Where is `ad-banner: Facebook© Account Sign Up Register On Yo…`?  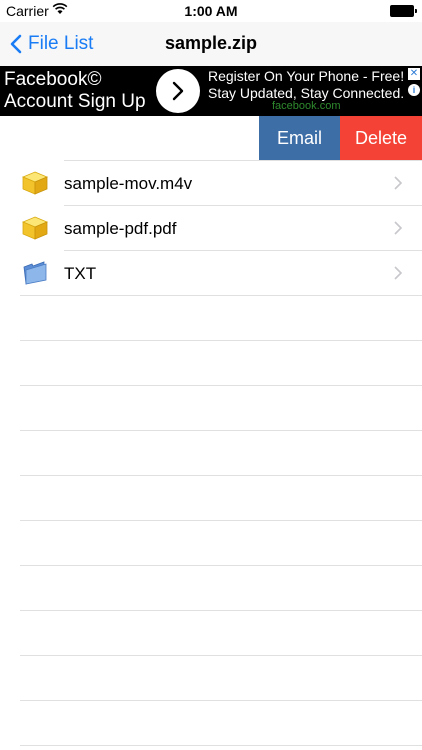
ad-banner: Facebook© Account Sign Up Register On Yo… is located at coordinates (211, 91).